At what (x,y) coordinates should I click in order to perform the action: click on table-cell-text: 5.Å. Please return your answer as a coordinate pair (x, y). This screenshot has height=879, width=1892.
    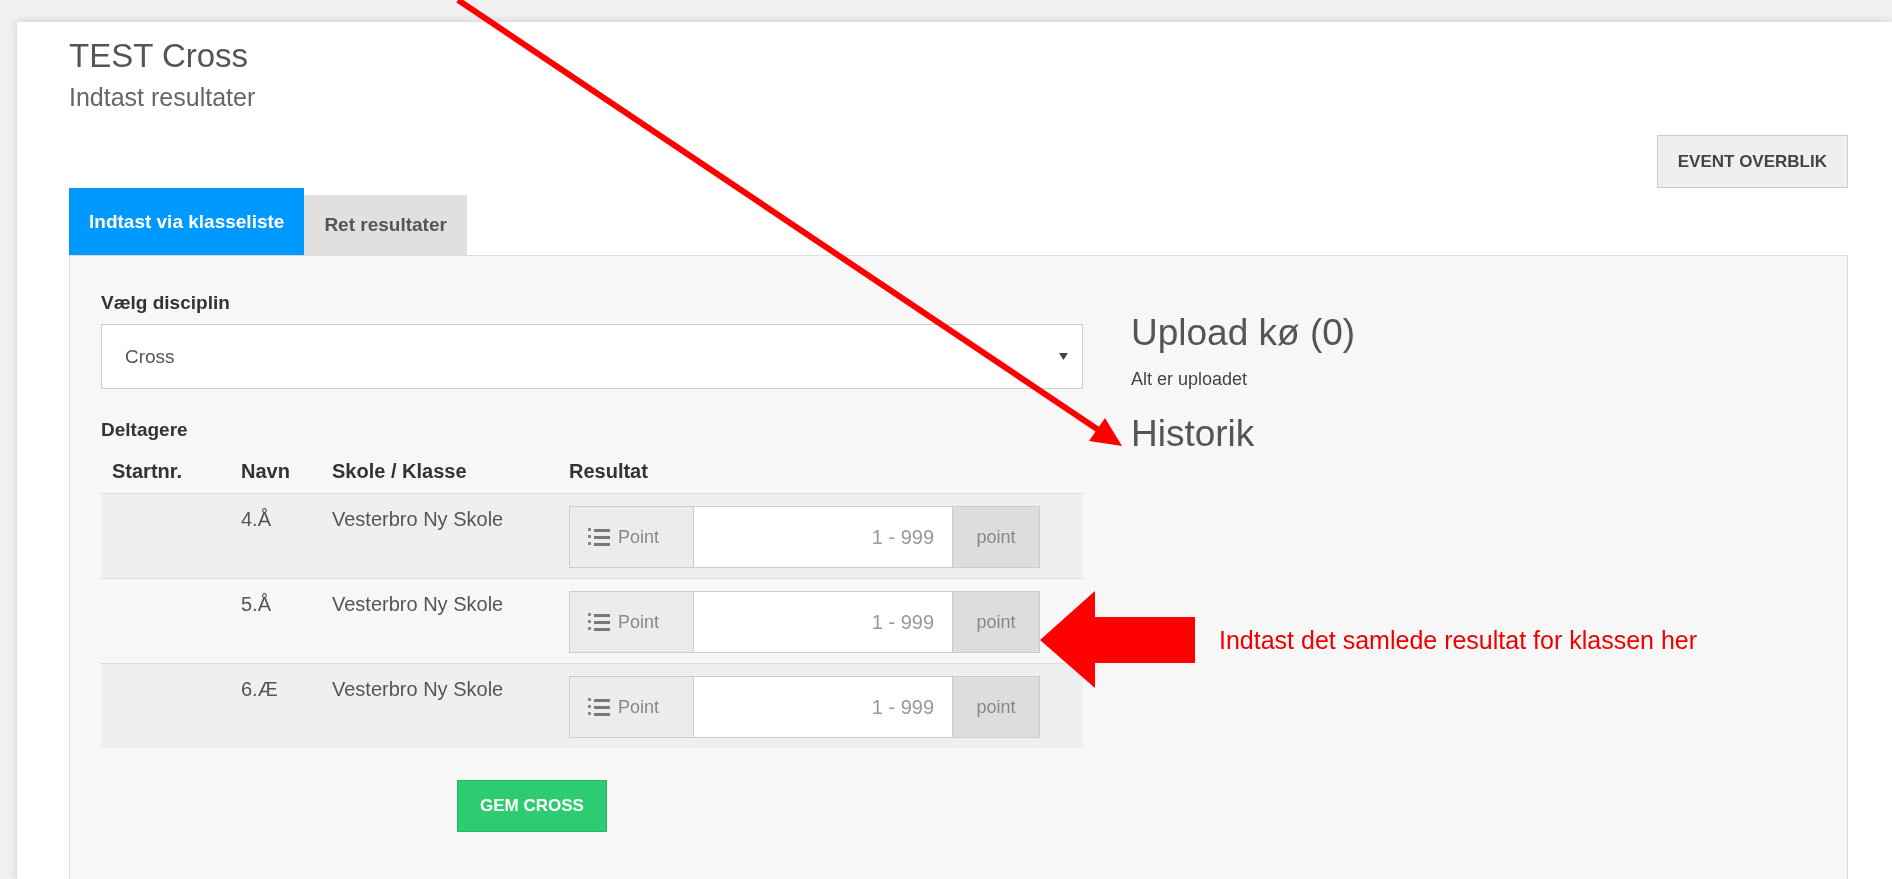
    Looking at the image, I should click on (256, 604).